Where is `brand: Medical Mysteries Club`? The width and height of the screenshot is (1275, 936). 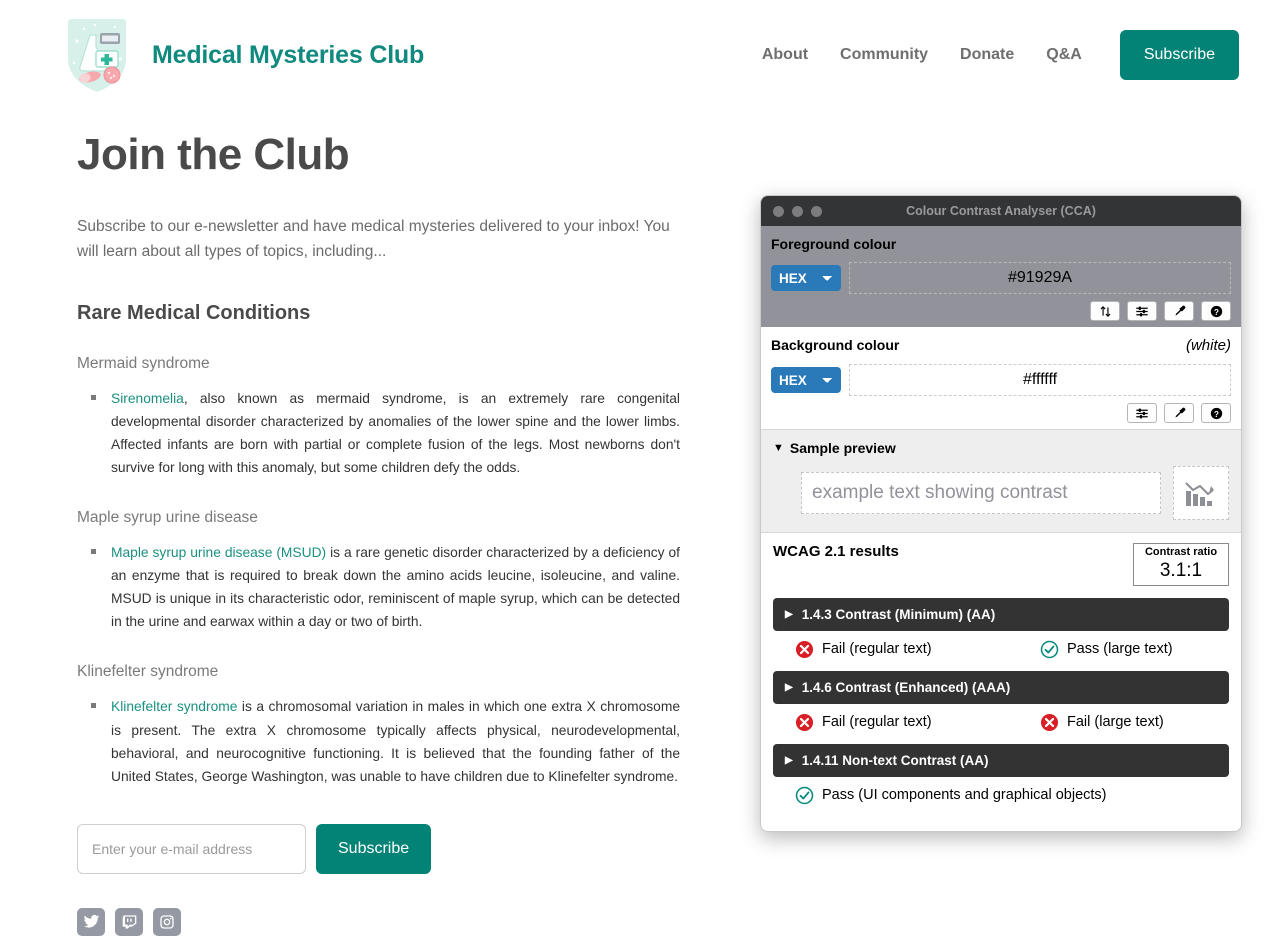 brand: Medical Mysteries Club is located at coordinates (242, 55).